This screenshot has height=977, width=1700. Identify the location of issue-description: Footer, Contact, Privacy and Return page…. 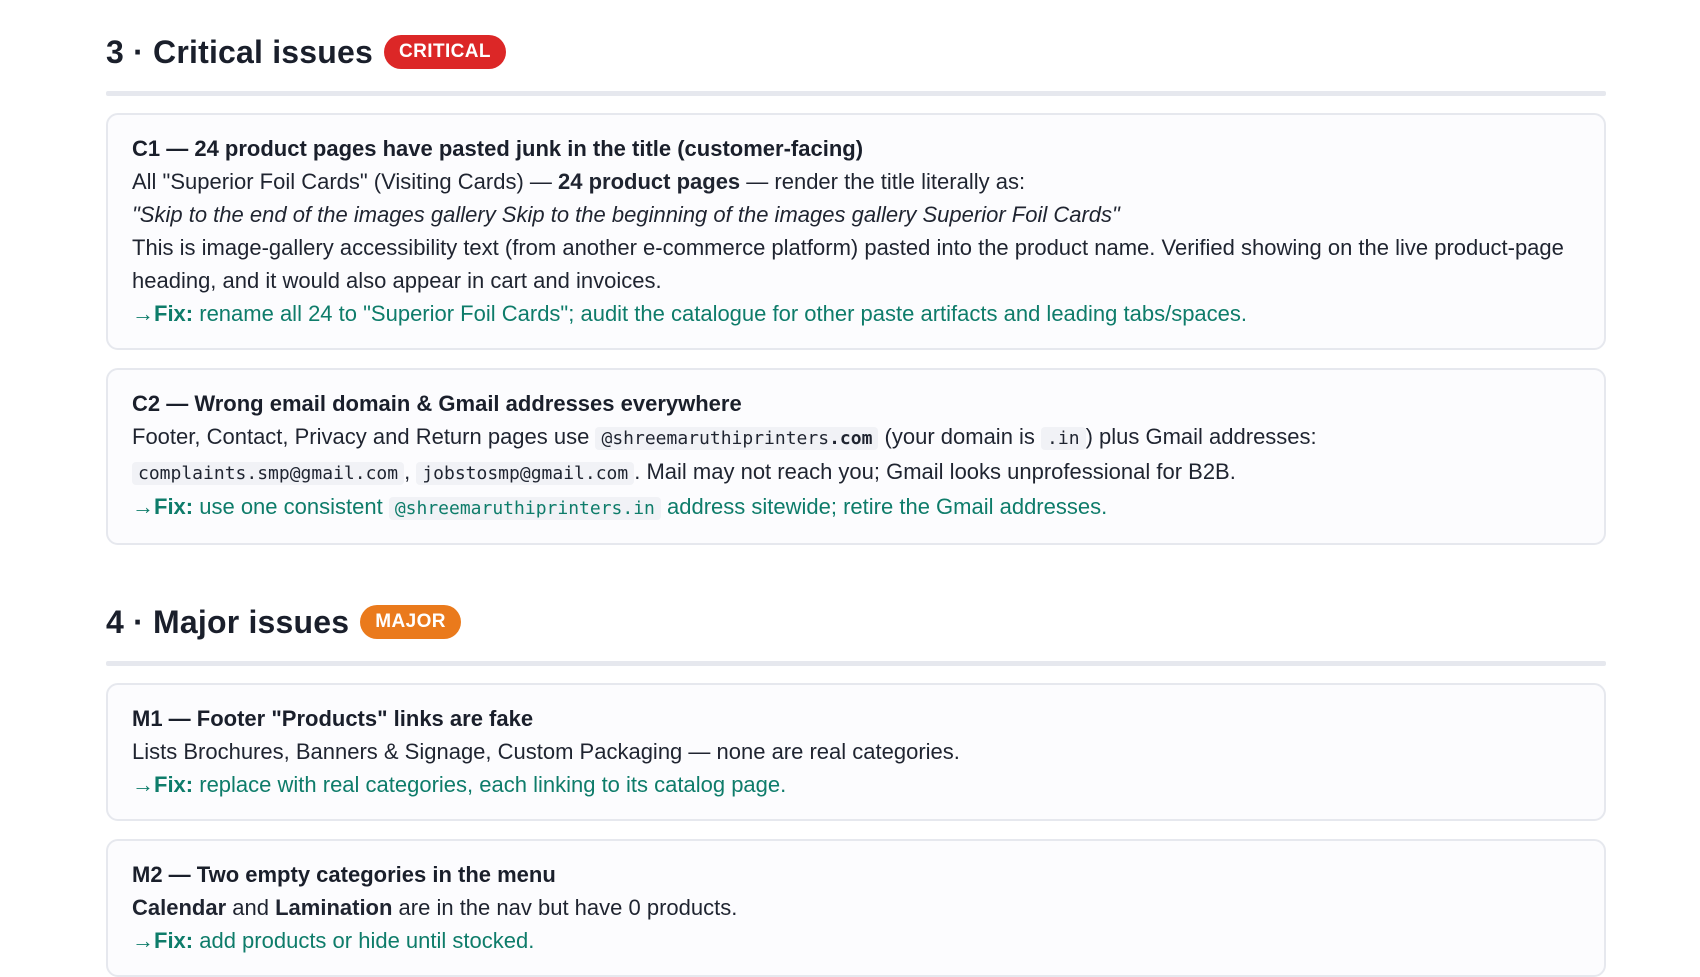
(856, 455).